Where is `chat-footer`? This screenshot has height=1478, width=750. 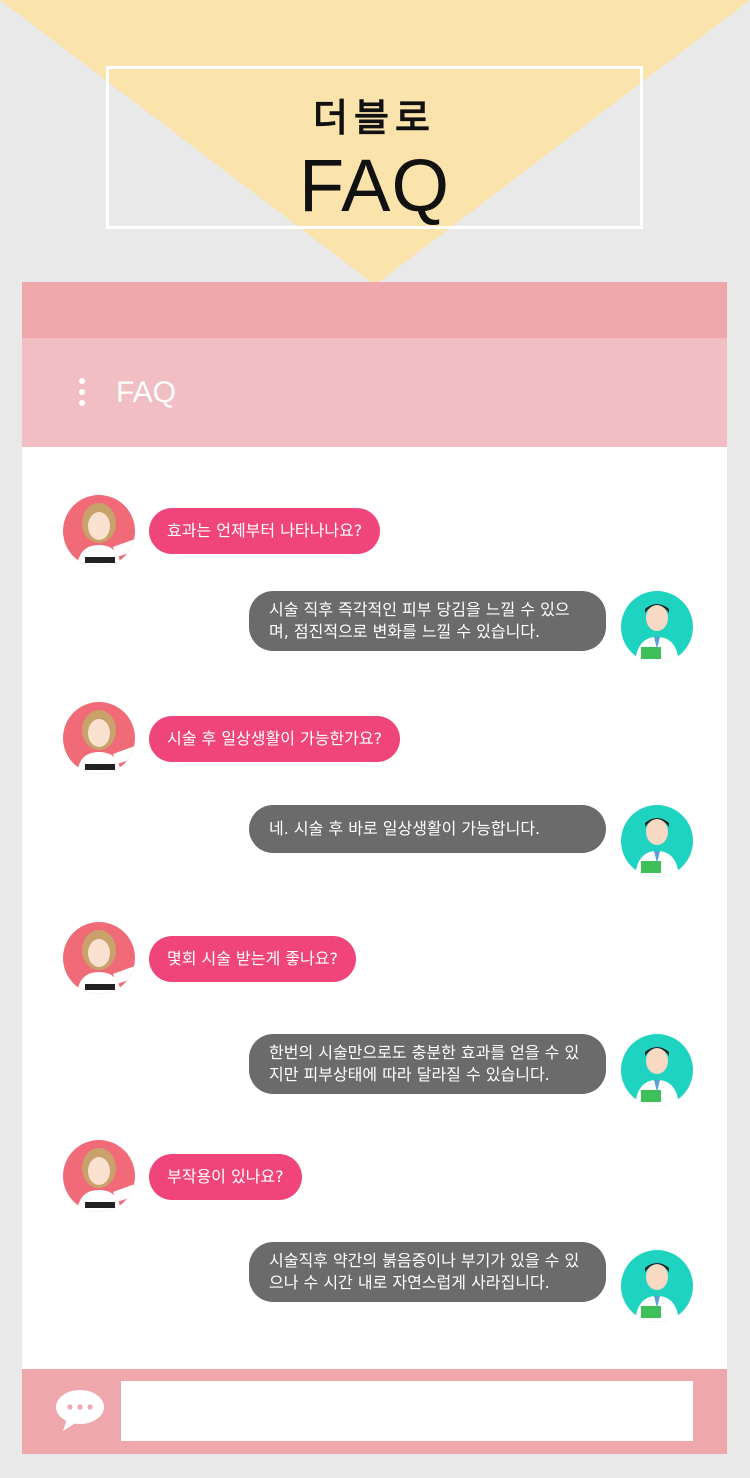
chat-footer is located at coordinates (374, 1411).